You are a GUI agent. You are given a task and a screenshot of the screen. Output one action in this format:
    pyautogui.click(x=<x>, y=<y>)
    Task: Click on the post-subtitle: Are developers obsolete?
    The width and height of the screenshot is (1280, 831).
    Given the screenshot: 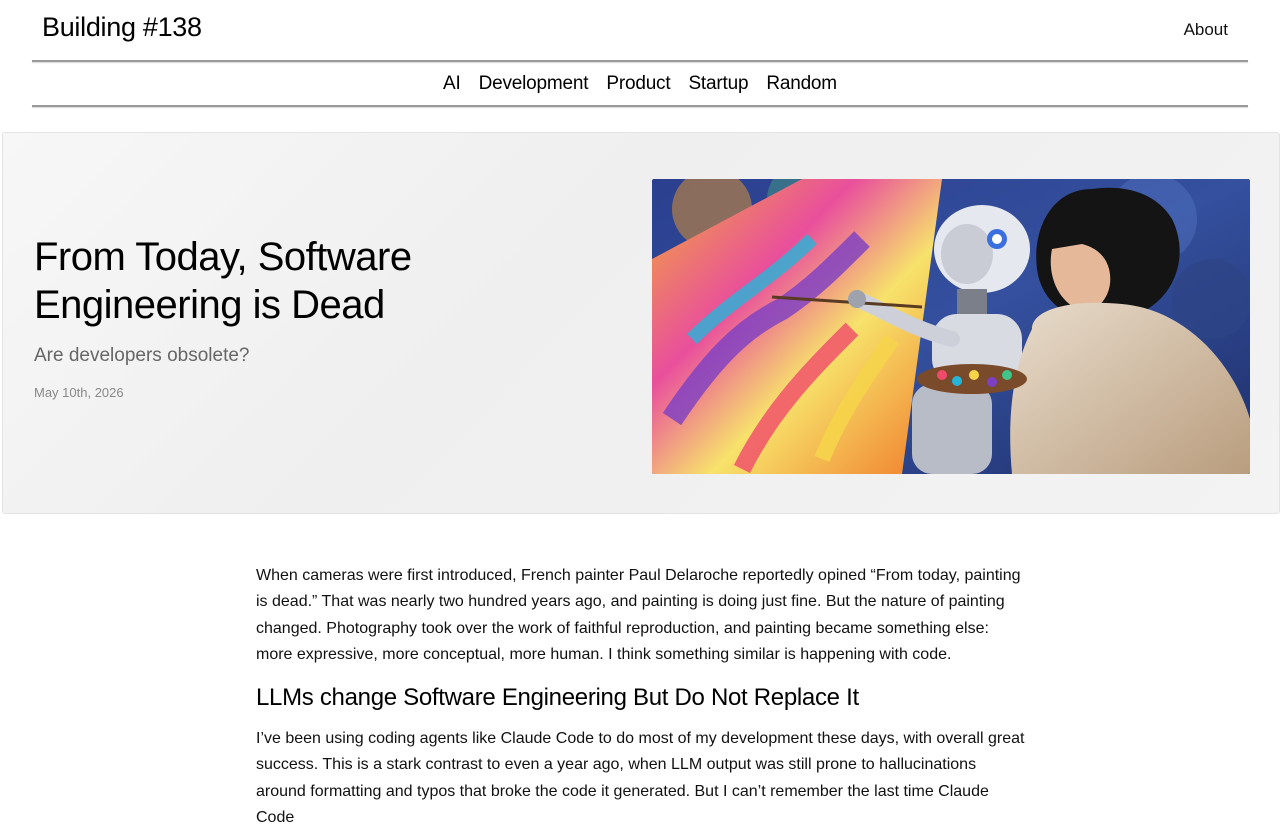 What is the action you would take?
    pyautogui.click(x=142, y=355)
    